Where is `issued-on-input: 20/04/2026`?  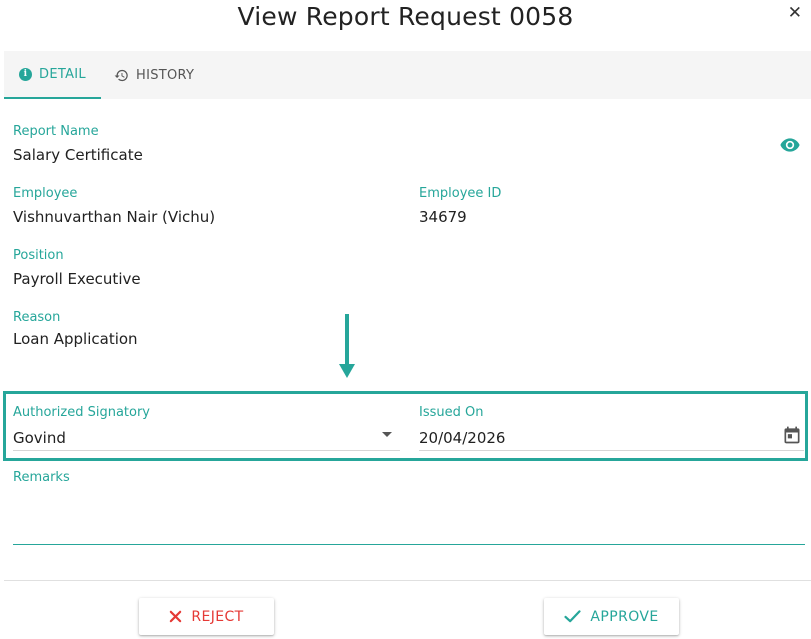 issued-on-input: 20/04/2026 is located at coordinates (462, 438).